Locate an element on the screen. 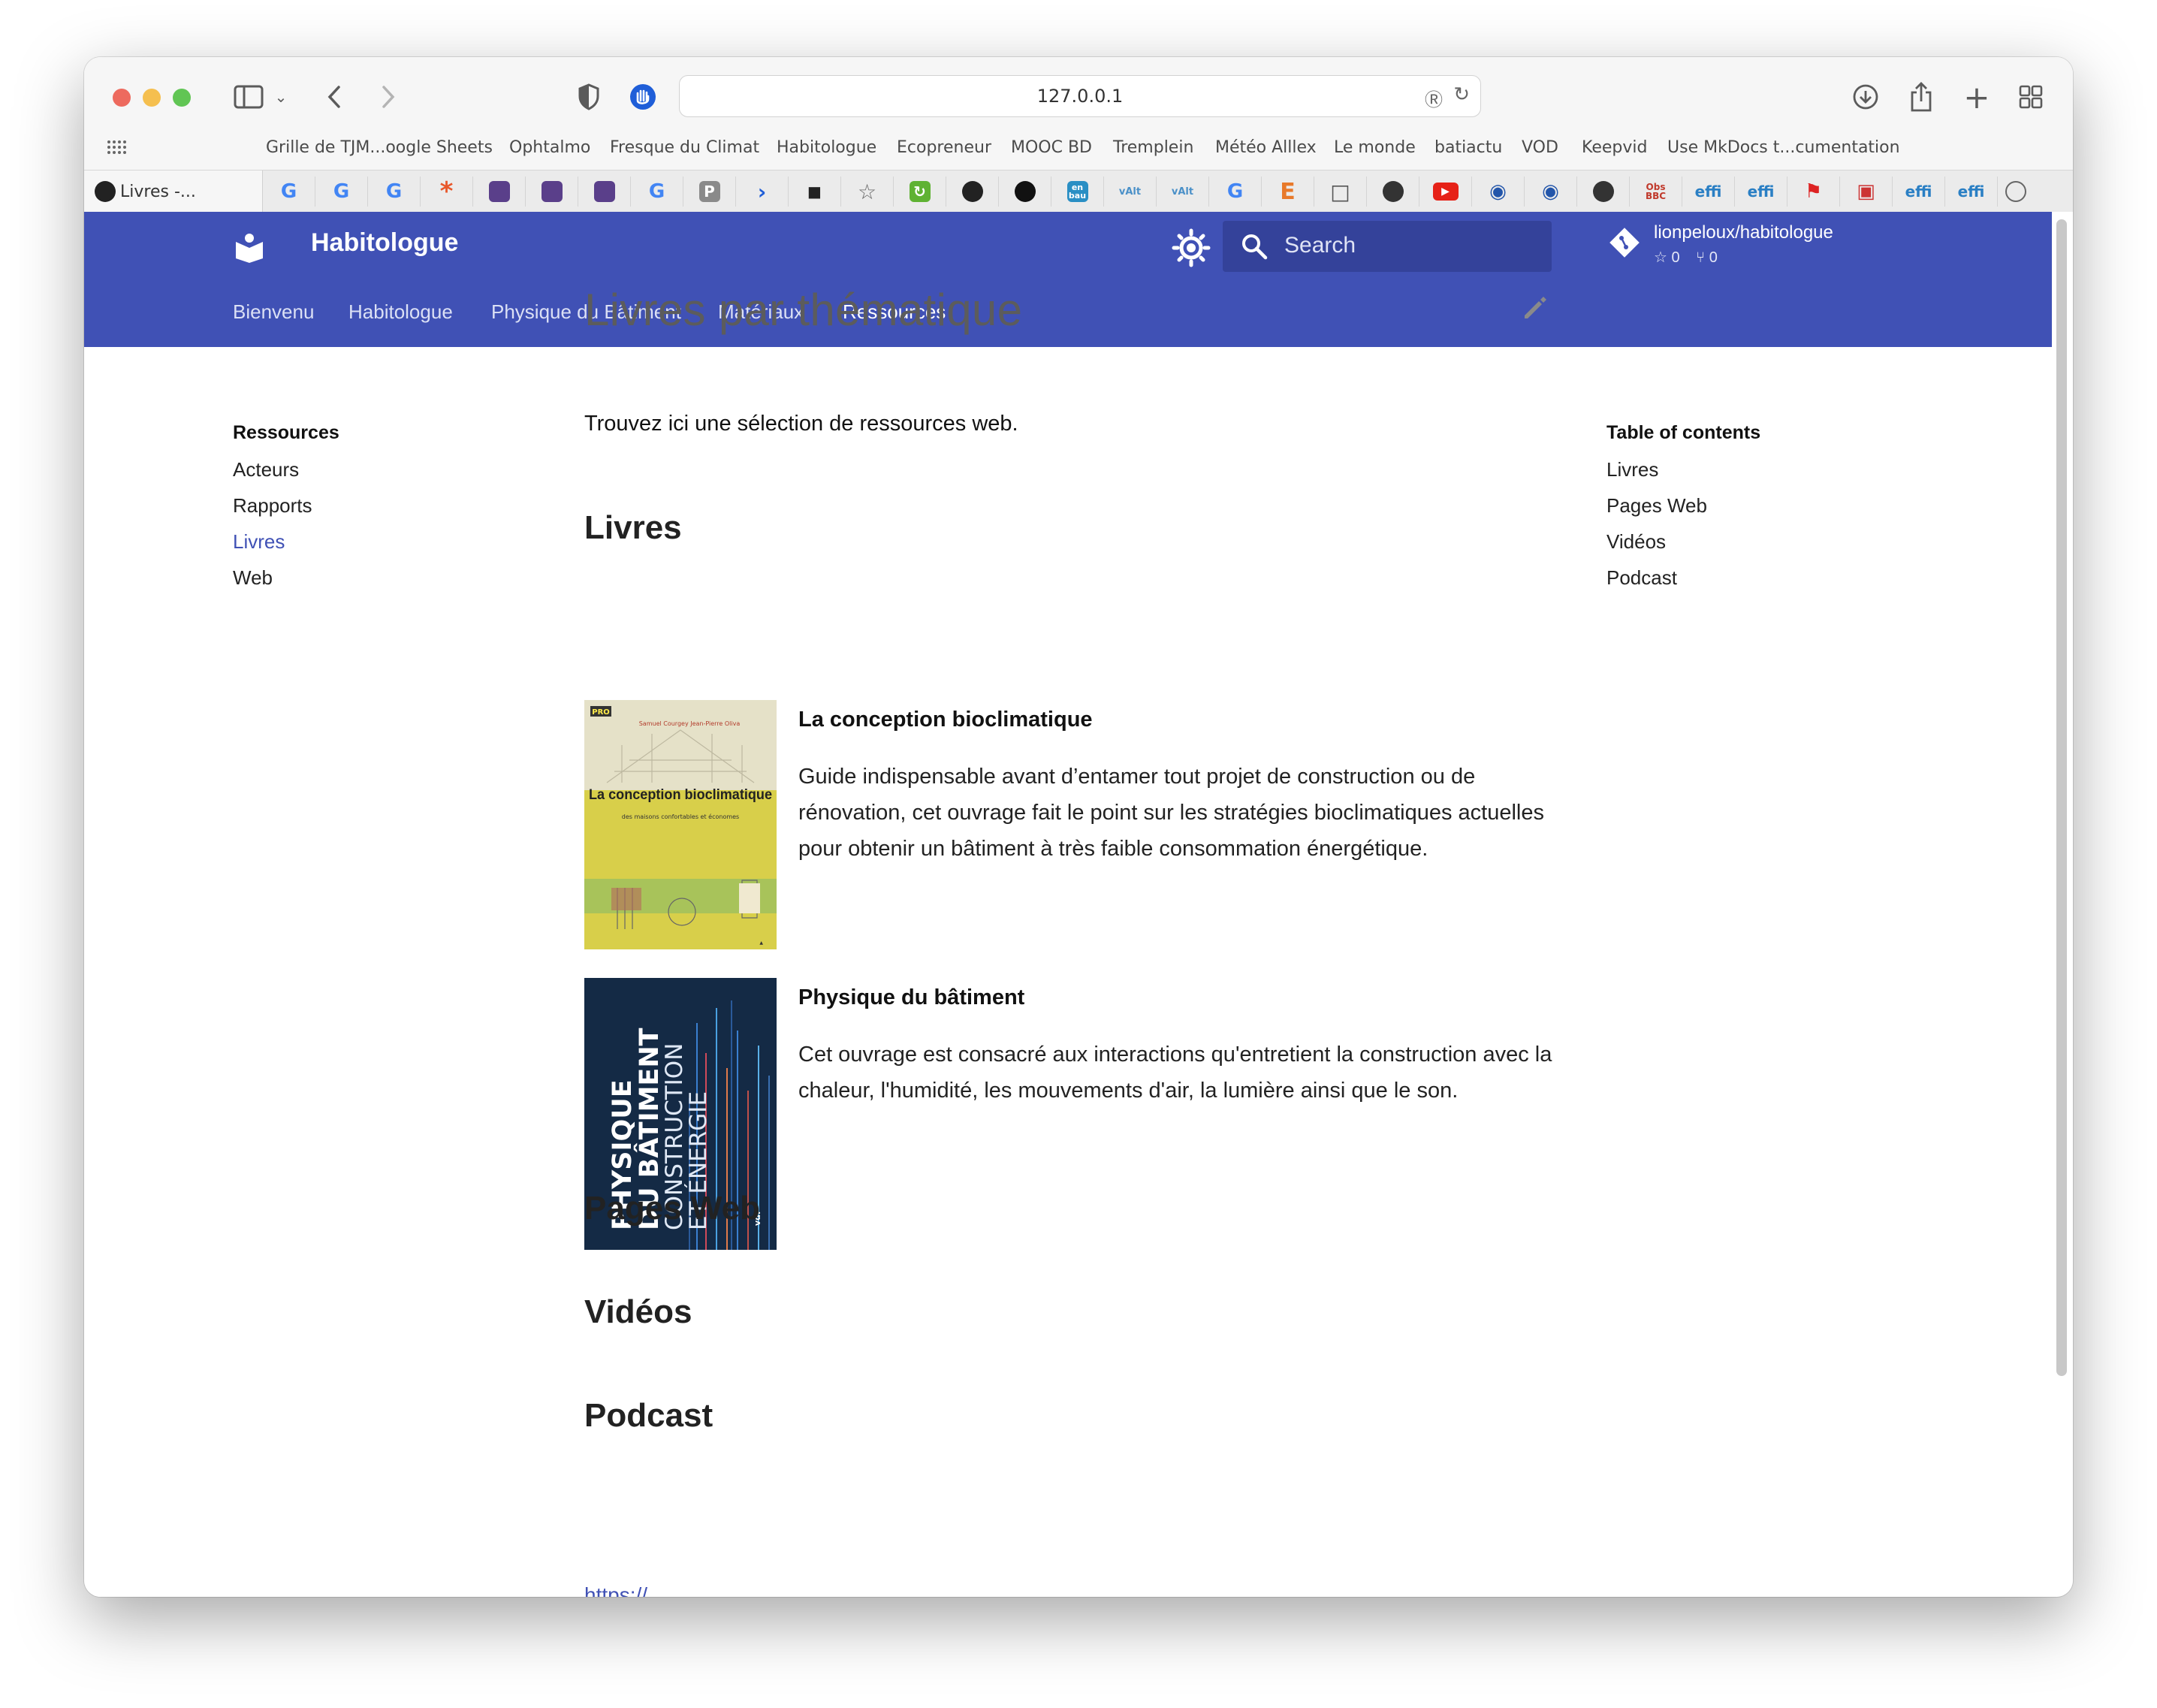  bookmark-item: MOOC BD is located at coordinates (1051, 148).